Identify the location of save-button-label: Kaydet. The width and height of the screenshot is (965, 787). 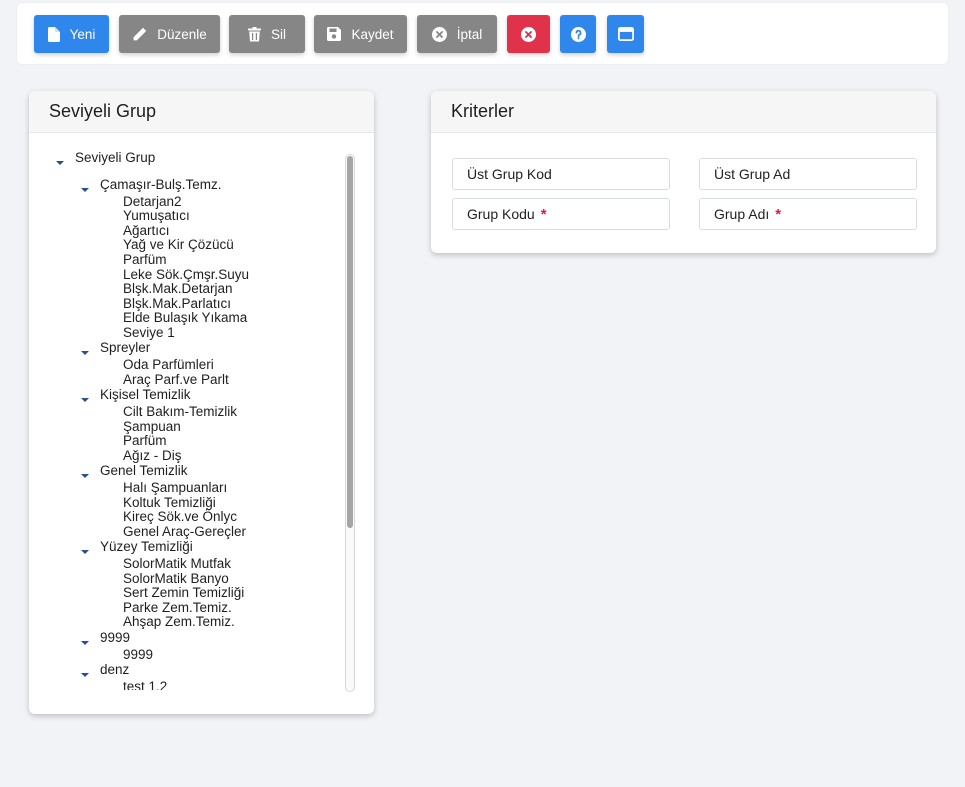
(372, 34).